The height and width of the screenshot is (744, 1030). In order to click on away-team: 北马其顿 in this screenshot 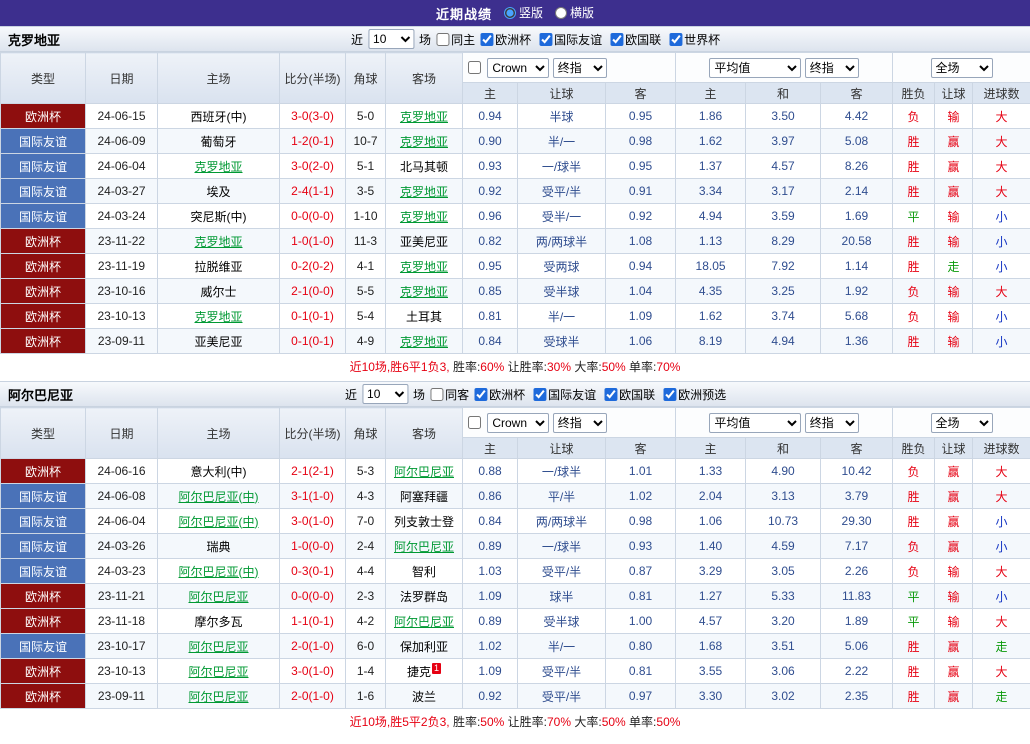, I will do `click(424, 166)`.